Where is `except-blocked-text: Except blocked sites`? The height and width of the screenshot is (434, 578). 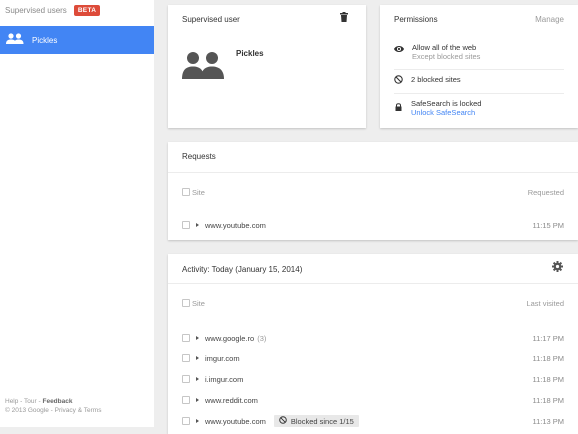 except-blocked-text: Except blocked sites is located at coordinates (446, 56).